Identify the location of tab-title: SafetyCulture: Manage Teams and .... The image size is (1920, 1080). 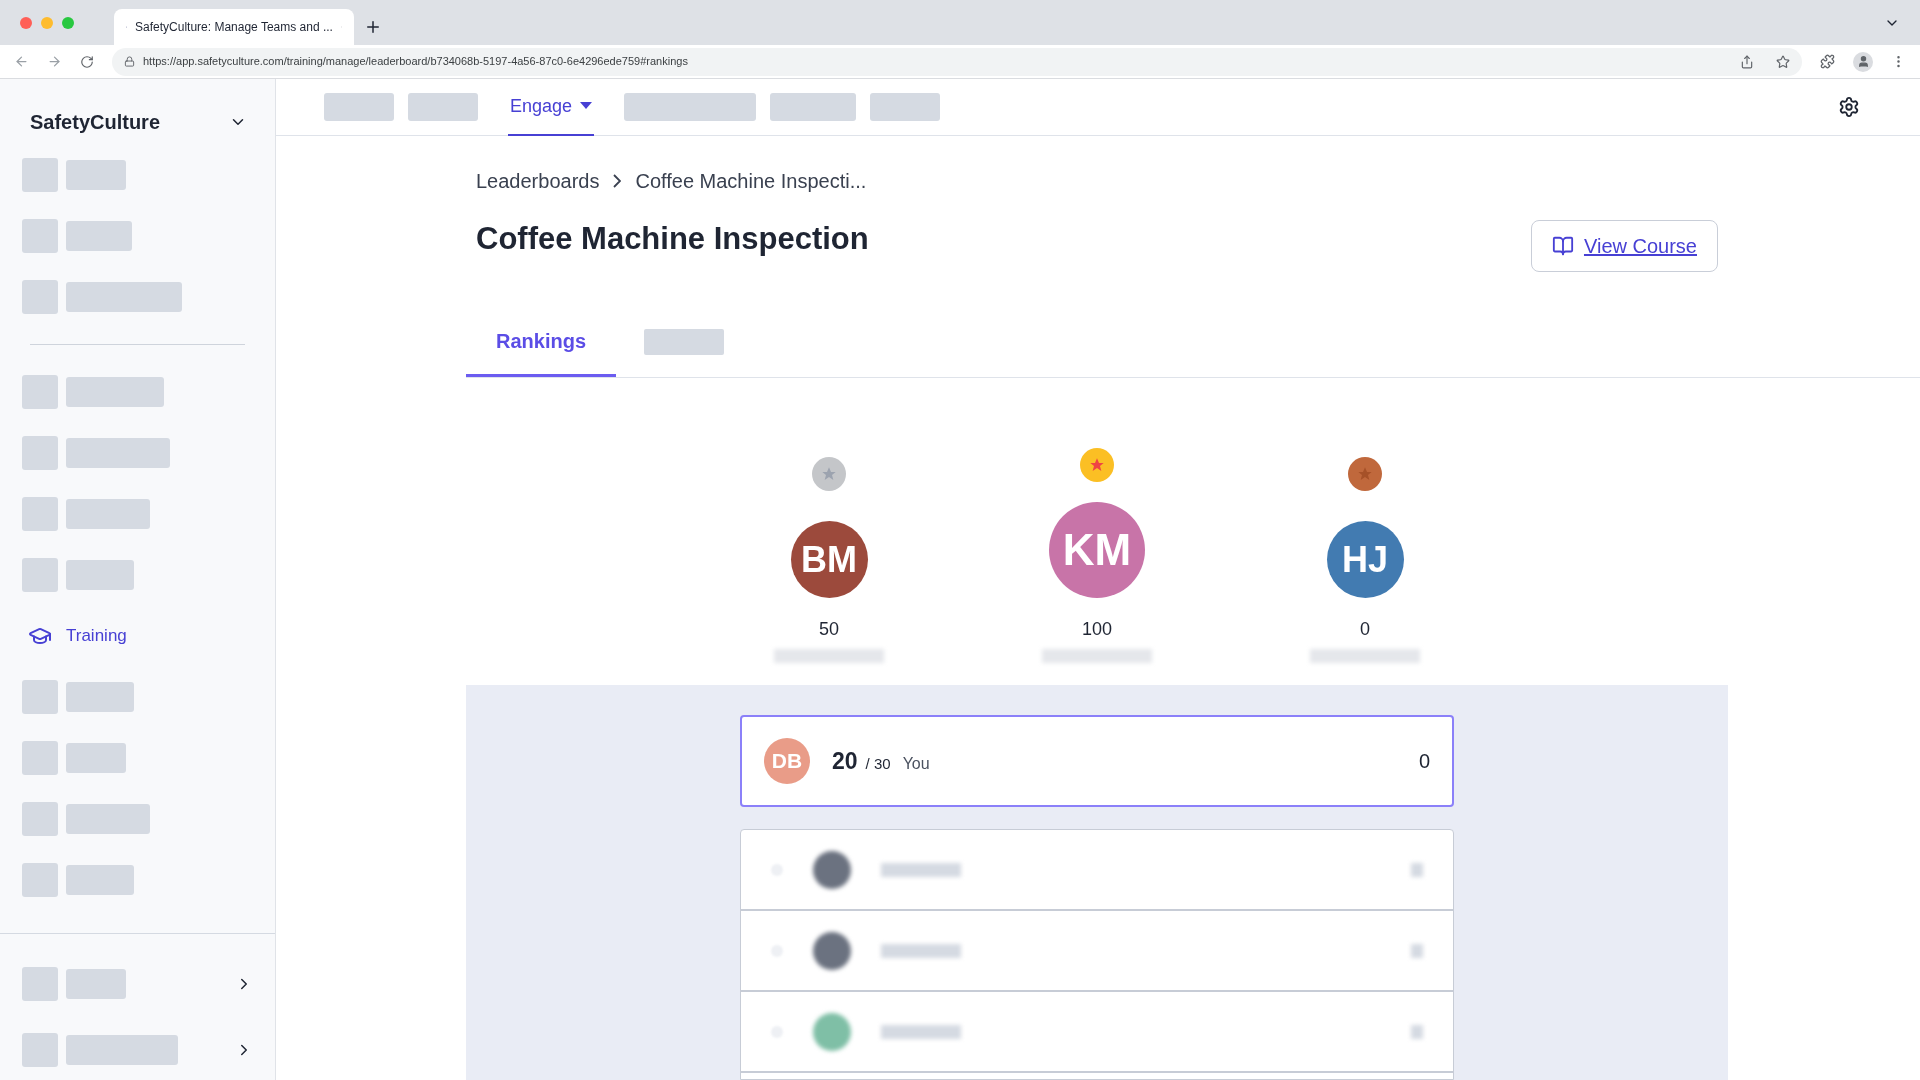
(234, 27).